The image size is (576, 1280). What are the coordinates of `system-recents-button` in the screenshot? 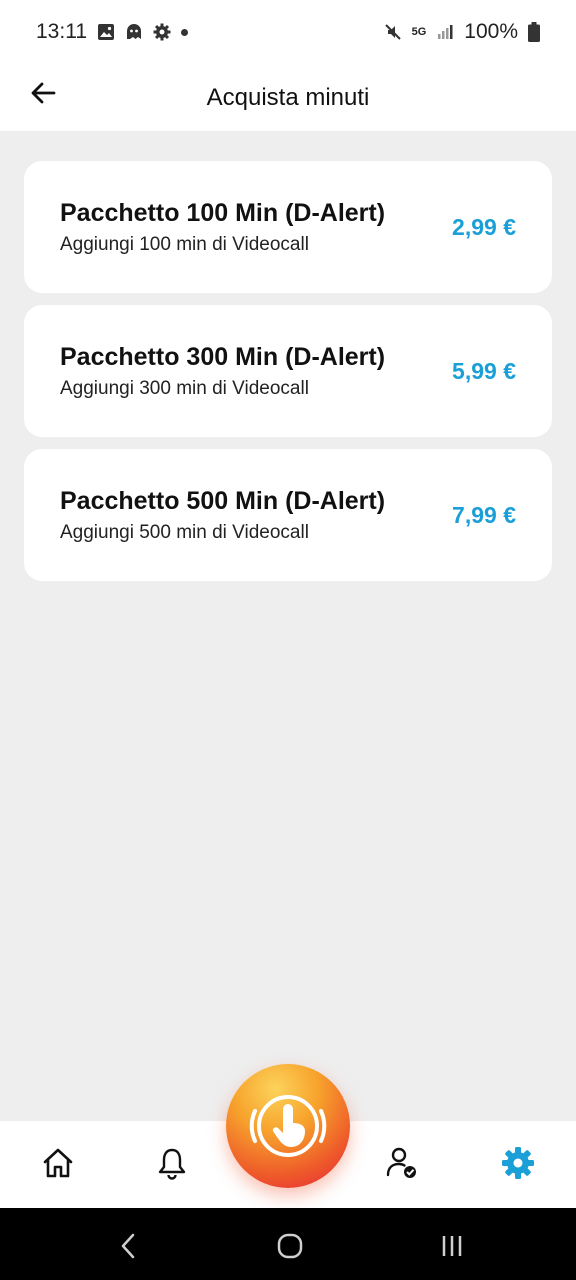 It's located at (452, 1246).